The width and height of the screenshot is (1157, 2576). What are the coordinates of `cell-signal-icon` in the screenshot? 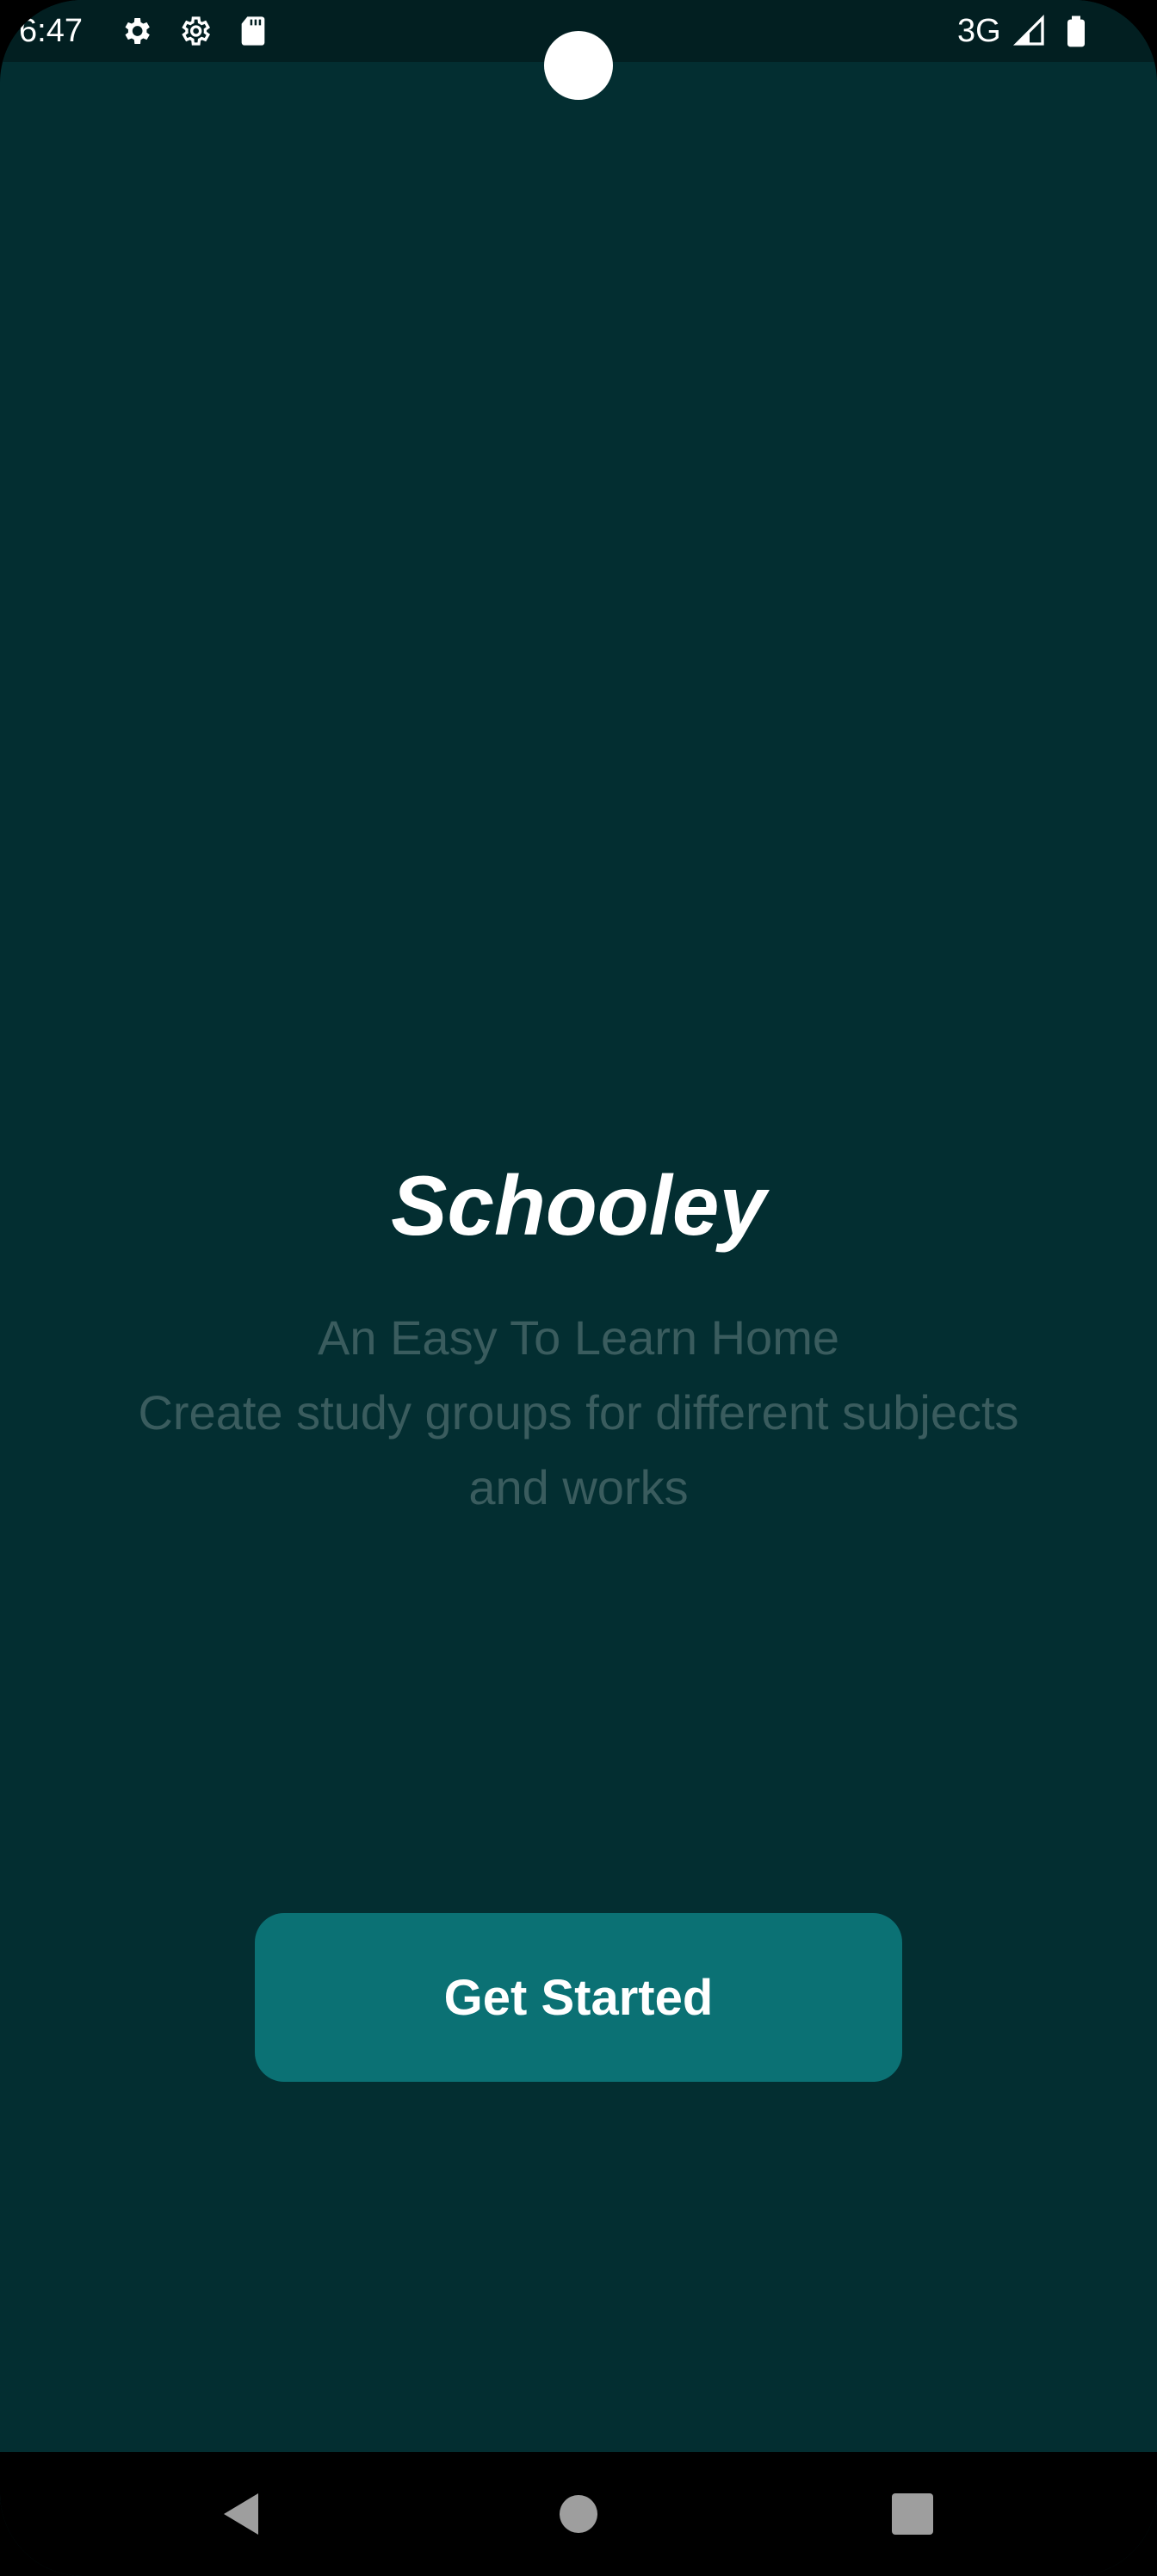 It's located at (1029, 31).